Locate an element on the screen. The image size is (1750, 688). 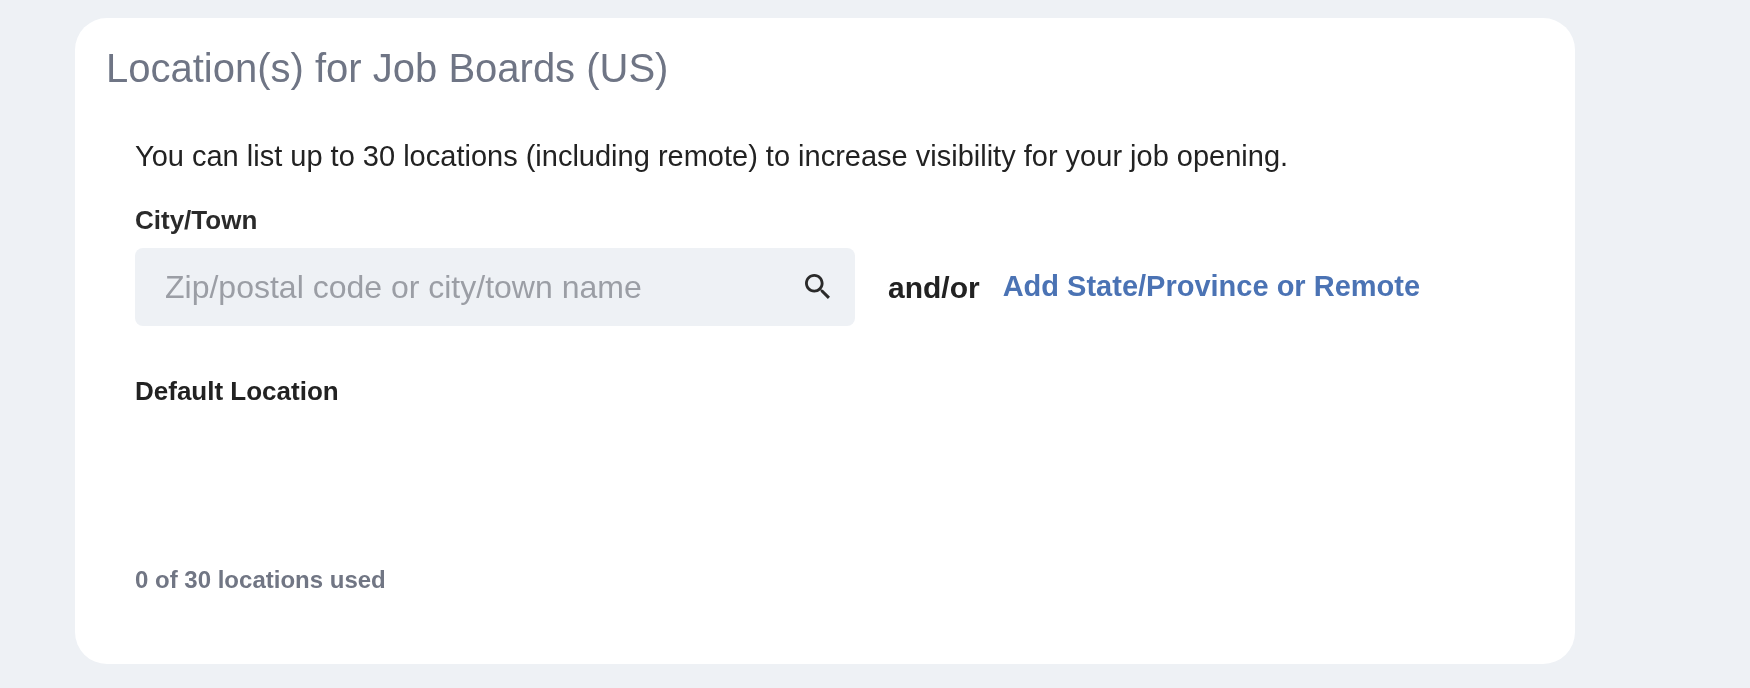
default-location-label: Default Location is located at coordinates (237, 391).